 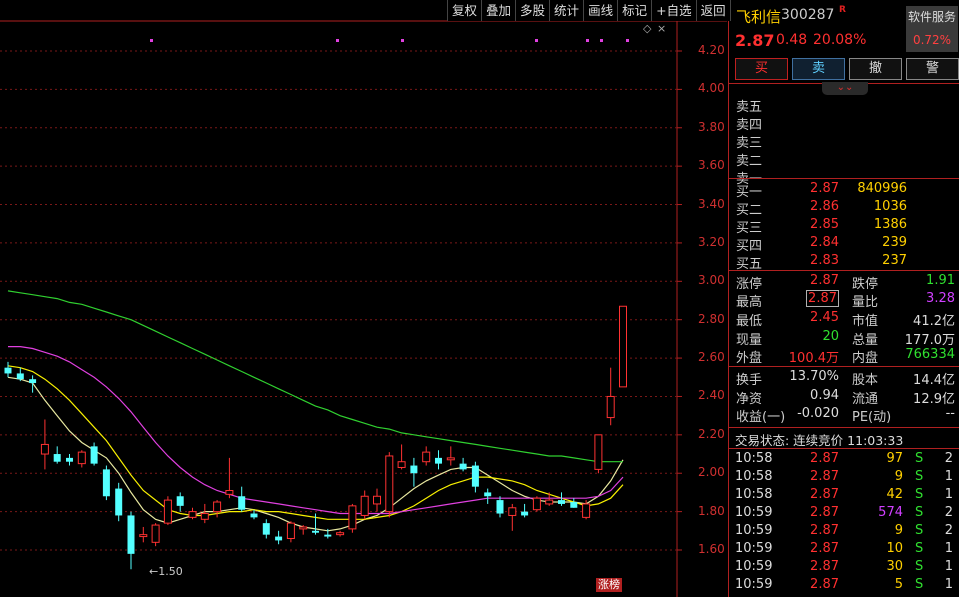 What do you see at coordinates (819, 440) in the screenshot?
I see `trade-status: 交易状态: 连续竞价 11:03:33` at bounding box center [819, 440].